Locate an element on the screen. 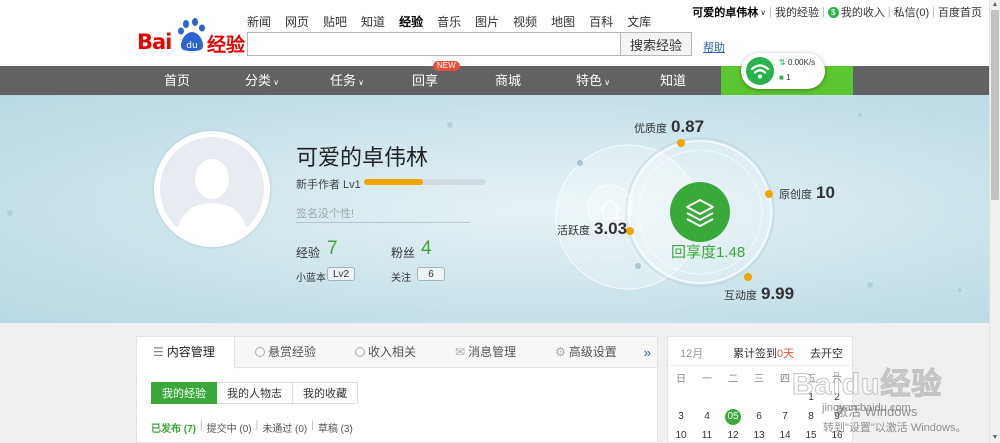 The height and width of the screenshot is (443, 1000). username-link: 可爱的卓伟林 is located at coordinates (725, 12).